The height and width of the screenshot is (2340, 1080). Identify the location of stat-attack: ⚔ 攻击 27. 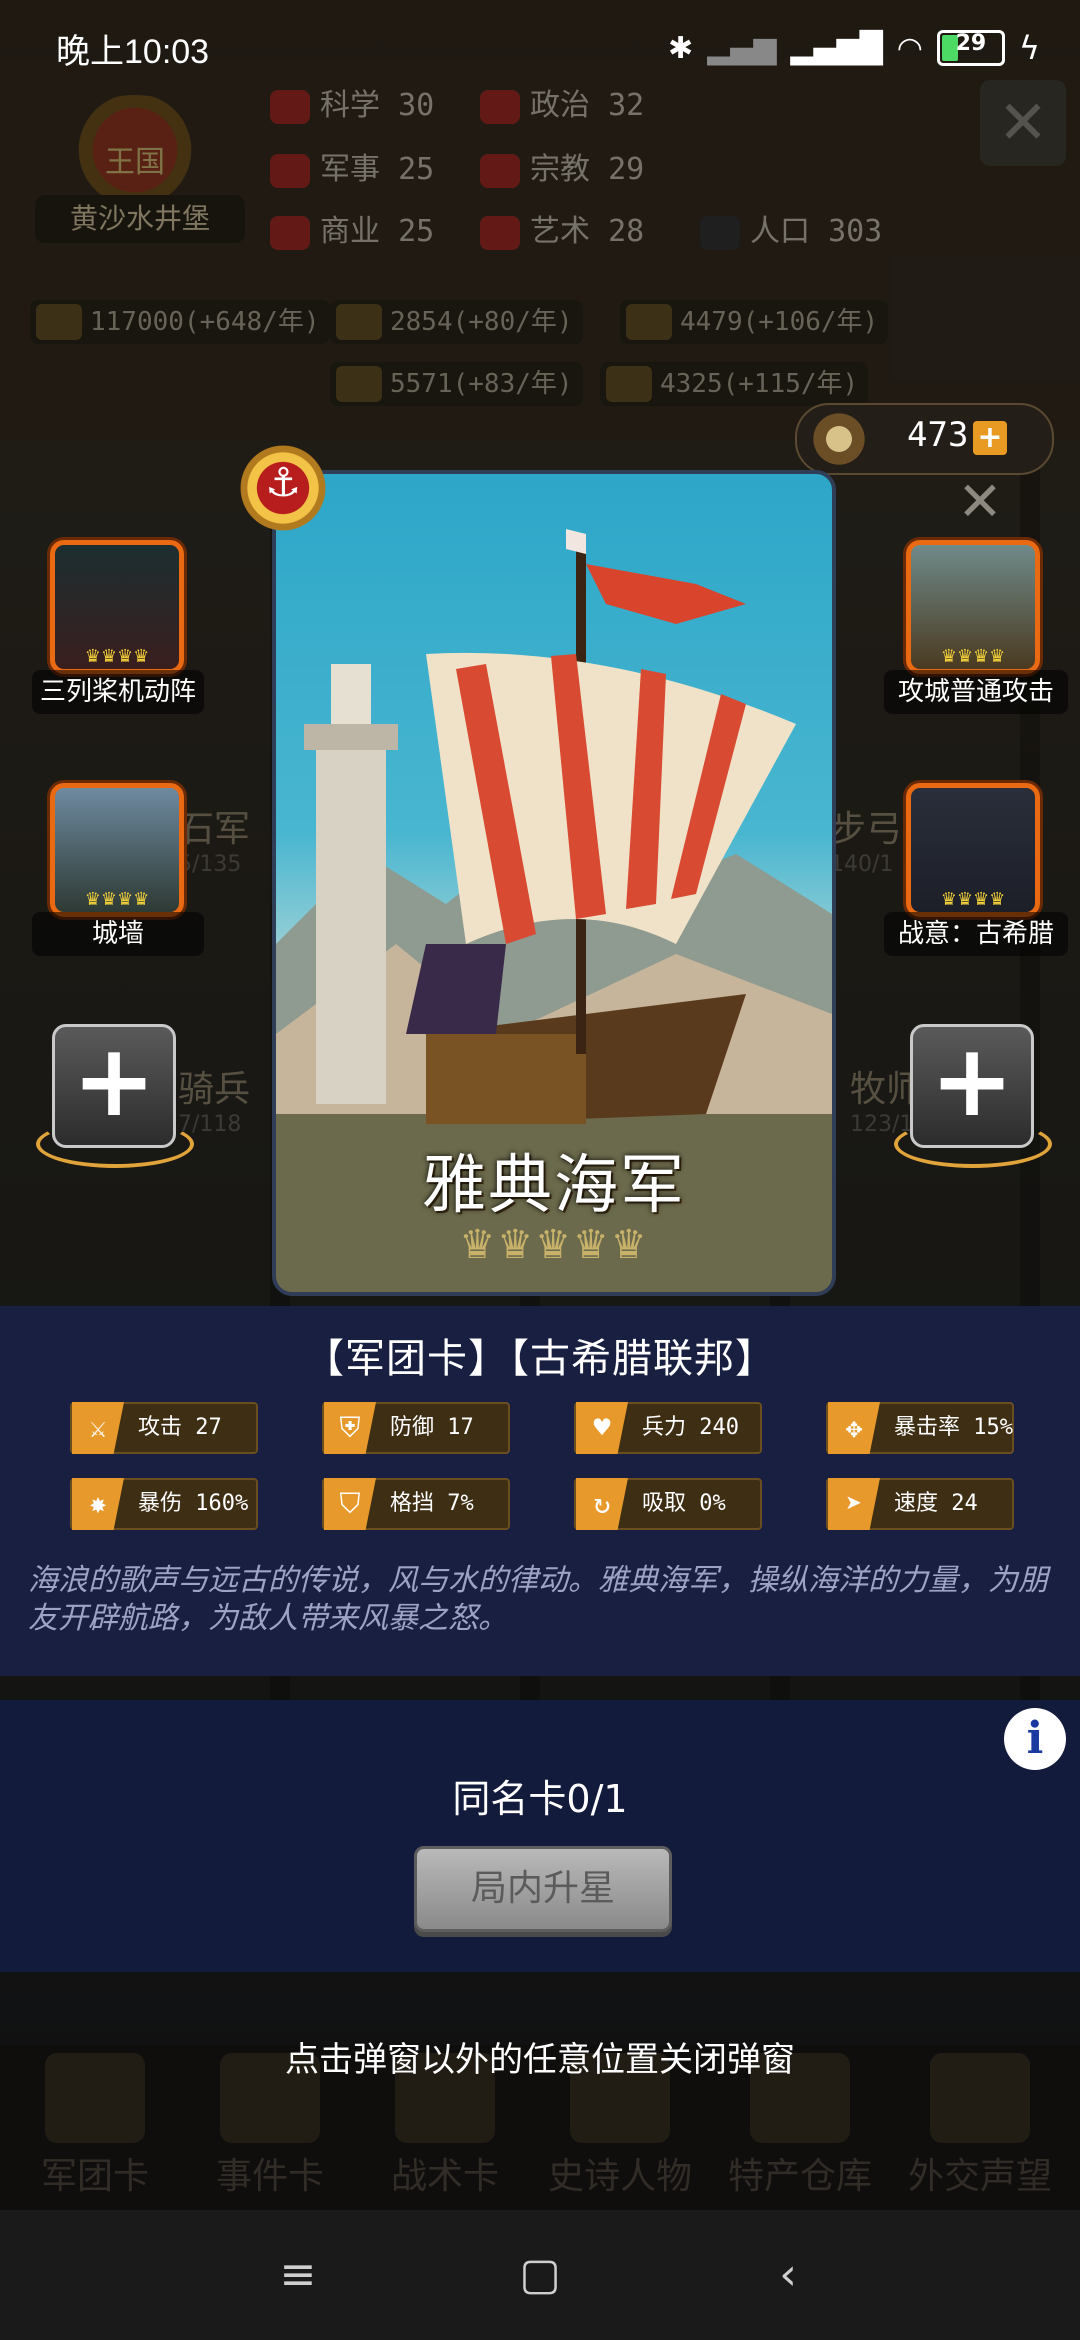
(164, 1428).